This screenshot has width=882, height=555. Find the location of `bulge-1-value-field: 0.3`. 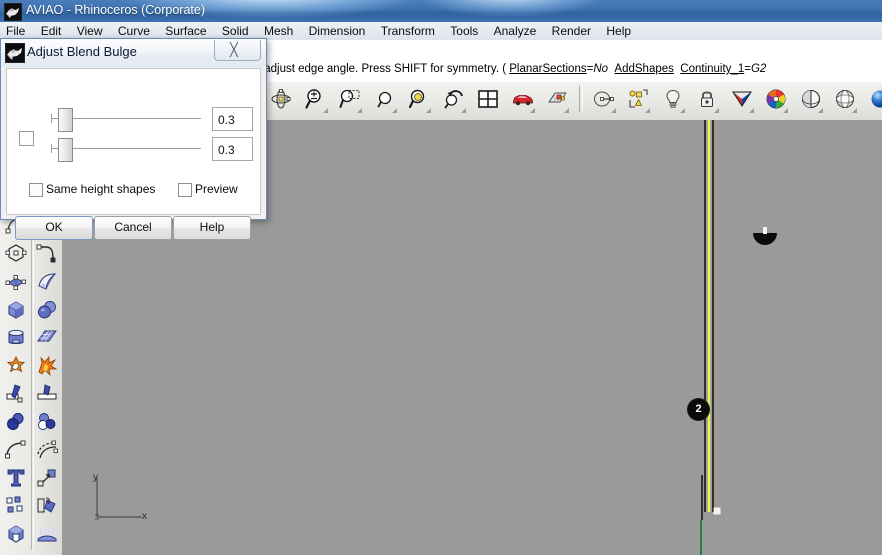

bulge-1-value-field: 0.3 is located at coordinates (232, 119).